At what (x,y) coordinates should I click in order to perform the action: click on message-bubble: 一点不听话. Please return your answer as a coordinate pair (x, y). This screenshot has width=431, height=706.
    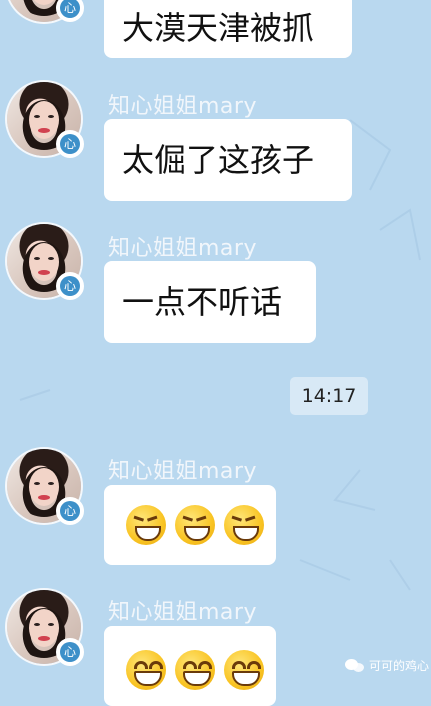
    Looking at the image, I should click on (210, 302).